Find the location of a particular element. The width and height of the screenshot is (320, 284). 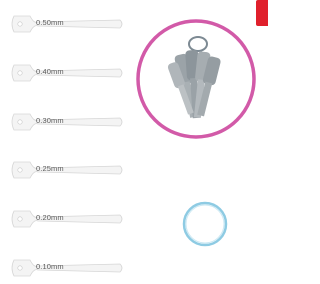

gauge-blade-010: 0.10mm is located at coordinates (67, 268).